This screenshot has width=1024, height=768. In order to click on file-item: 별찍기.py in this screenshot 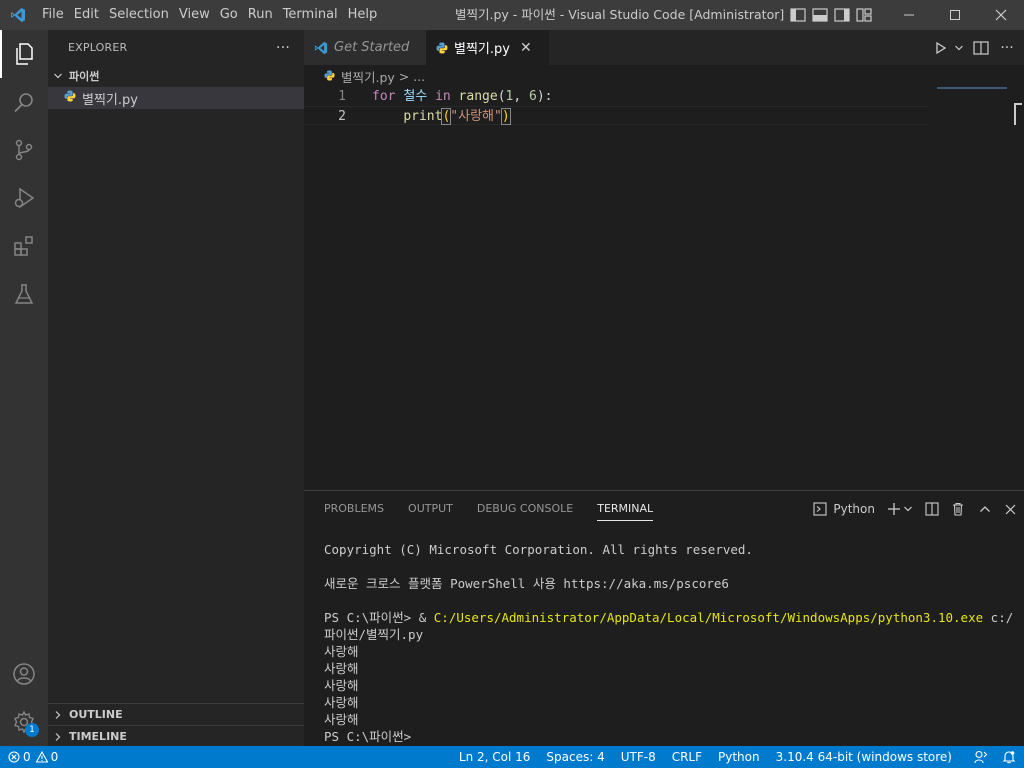, I will do `click(176, 98)`.